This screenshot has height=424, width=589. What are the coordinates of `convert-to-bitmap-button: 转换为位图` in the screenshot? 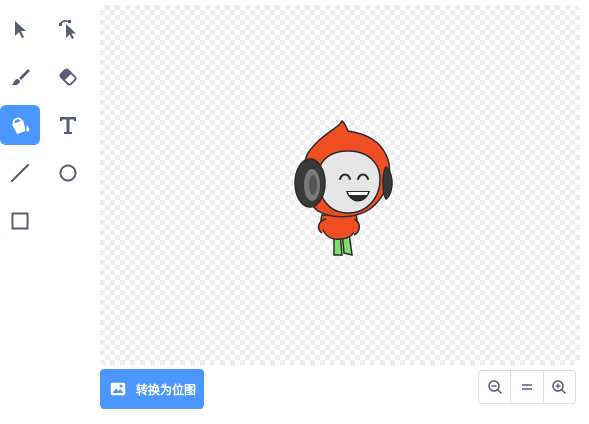 It's located at (152, 389).